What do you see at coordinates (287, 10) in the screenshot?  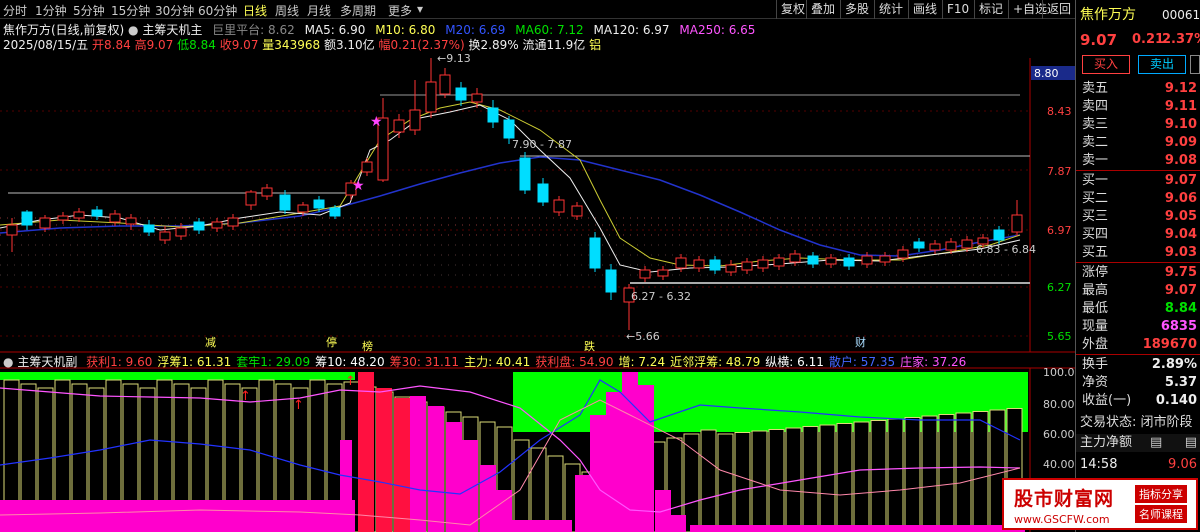 I see `period-weekly: 周线` at bounding box center [287, 10].